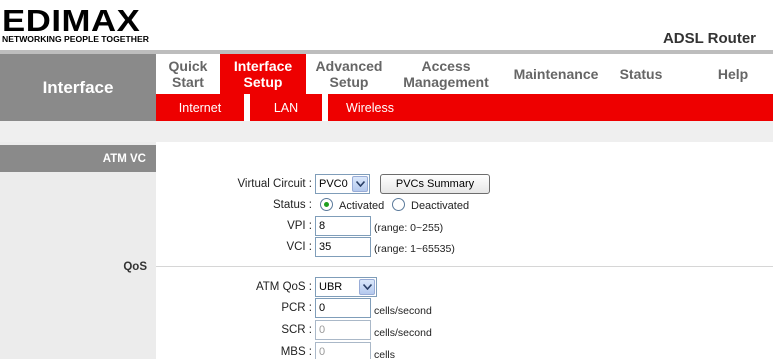  What do you see at coordinates (435, 184) in the screenshot?
I see `pvcs-summary-button: PVCs Summary` at bounding box center [435, 184].